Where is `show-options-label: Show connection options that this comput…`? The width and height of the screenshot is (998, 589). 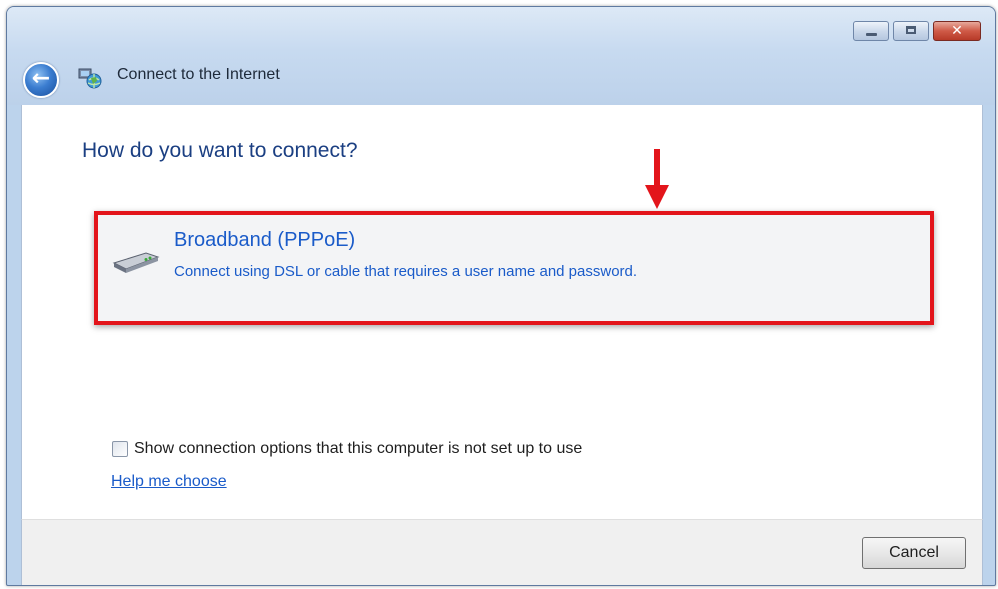
show-options-label: Show connection options that this comput… is located at coordinates (358, 449).